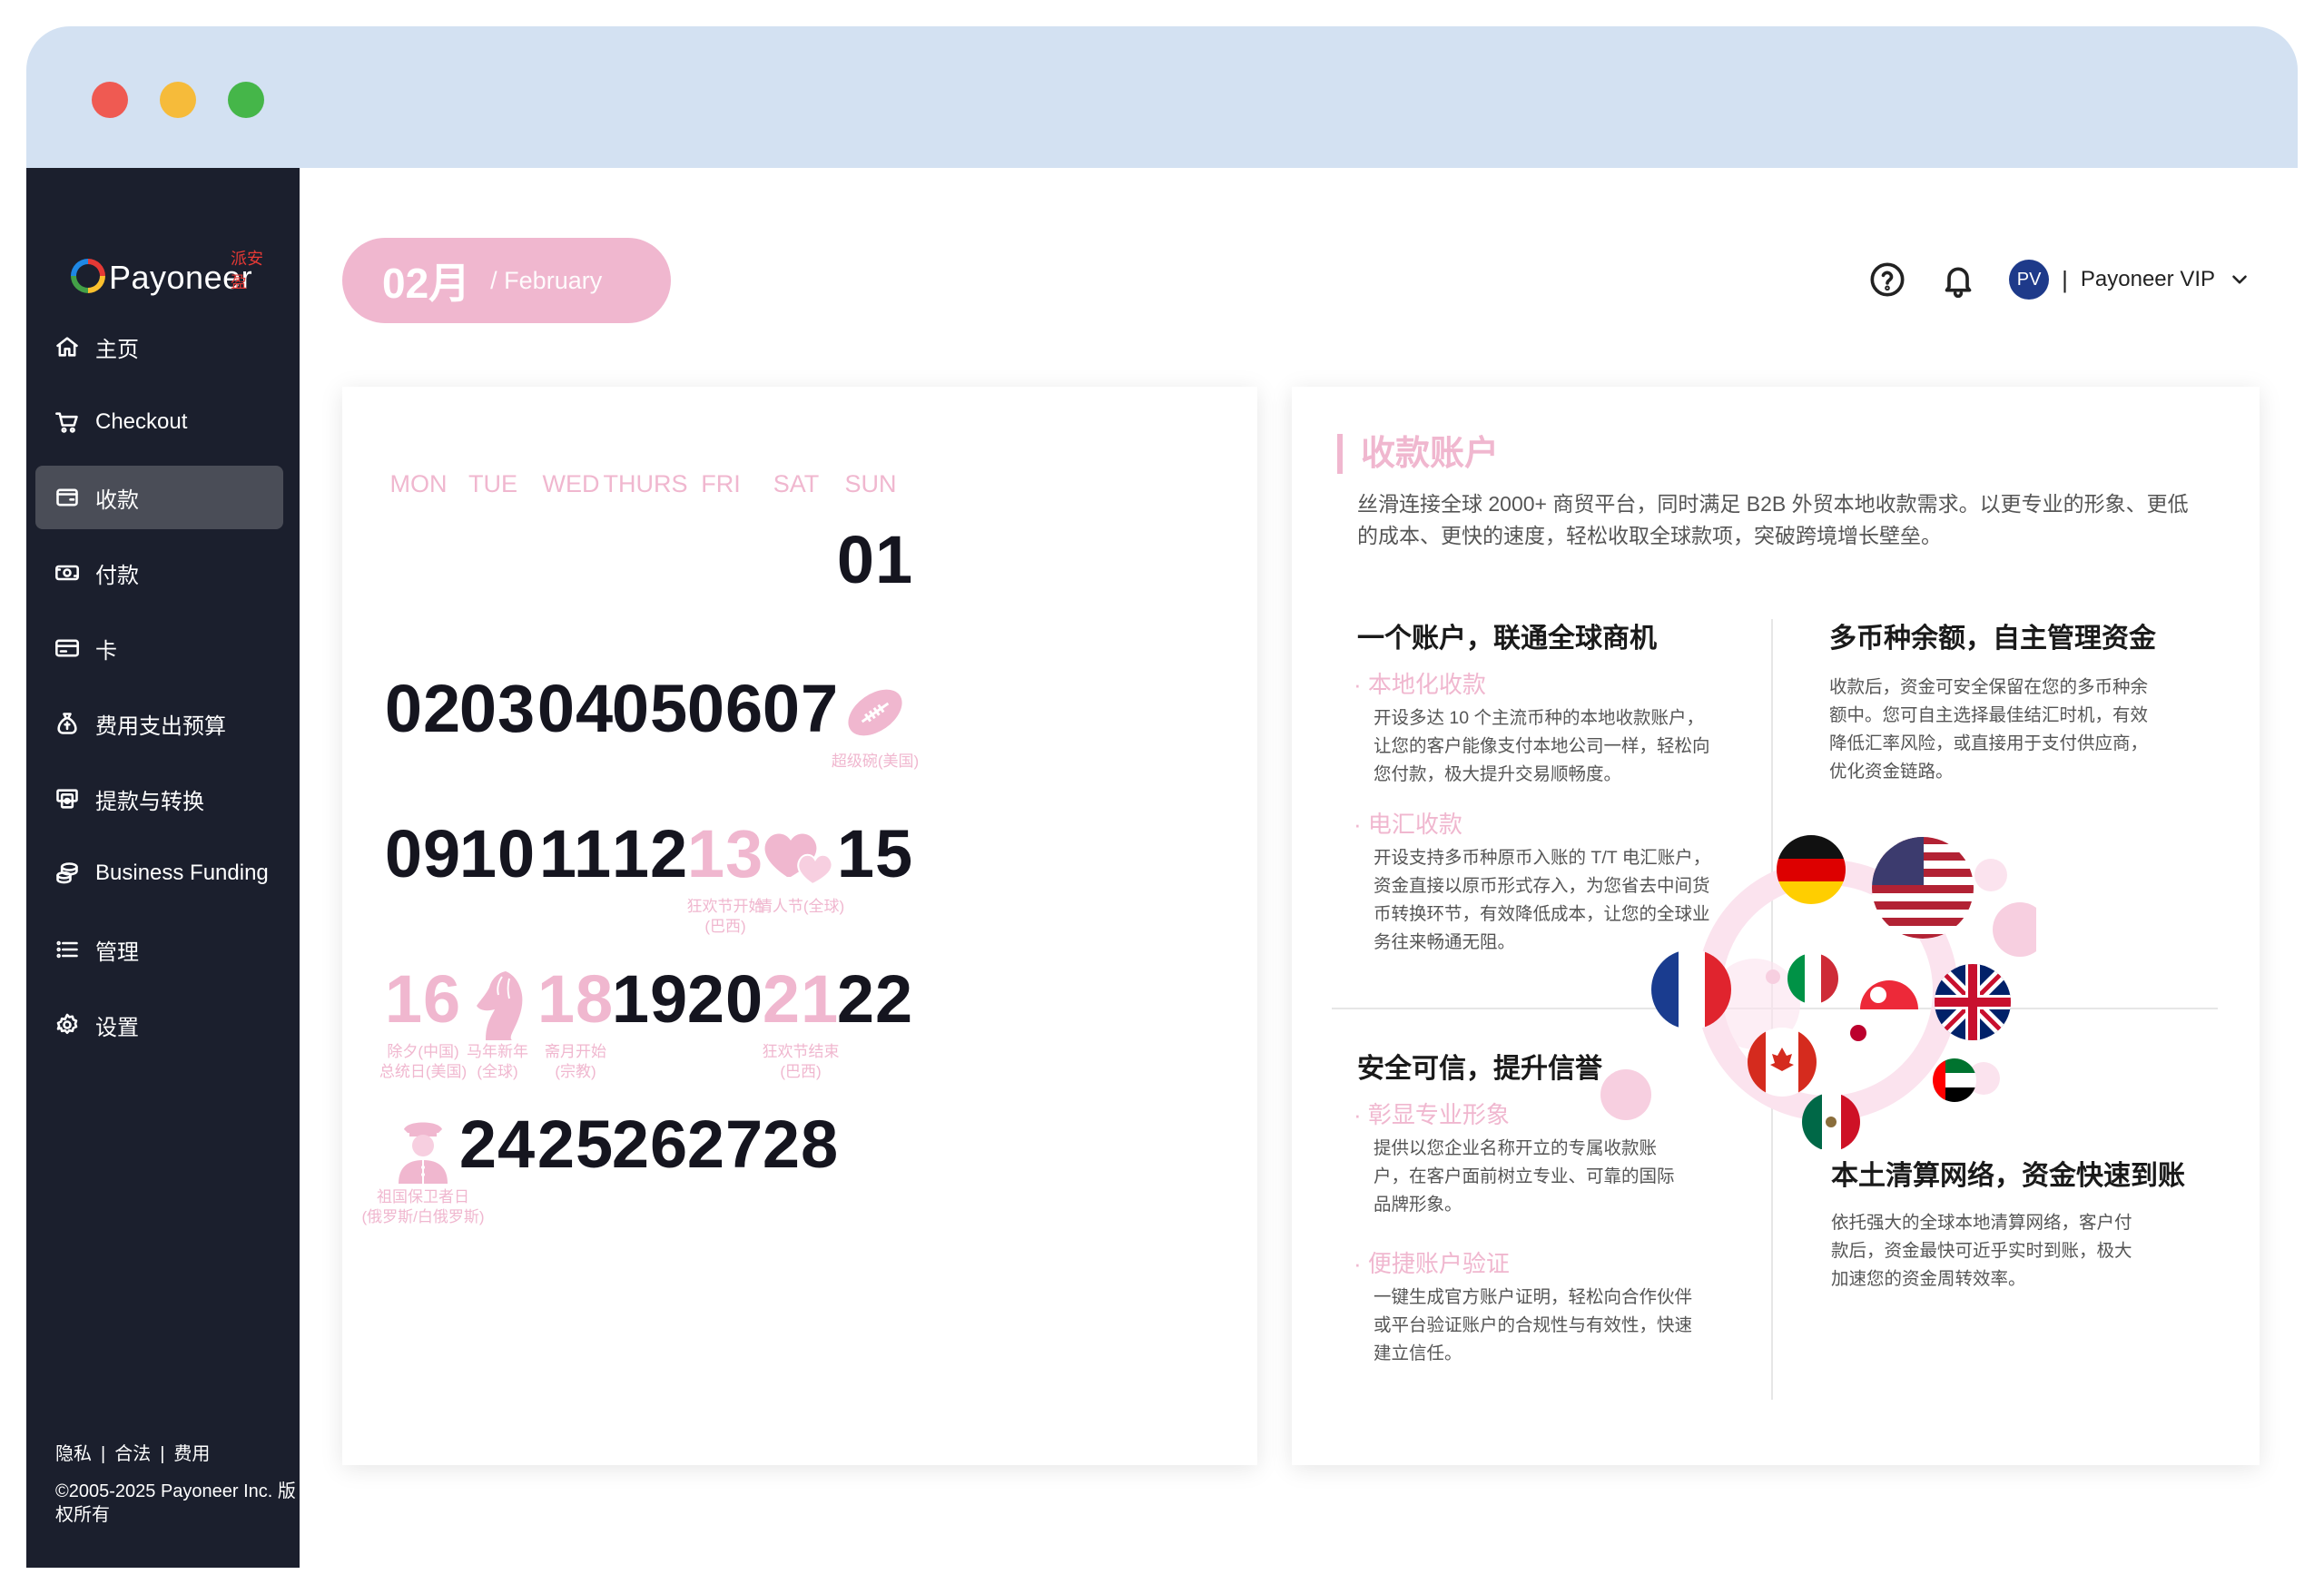  I want to click on weekday-label: SUN, so click(870, 484).